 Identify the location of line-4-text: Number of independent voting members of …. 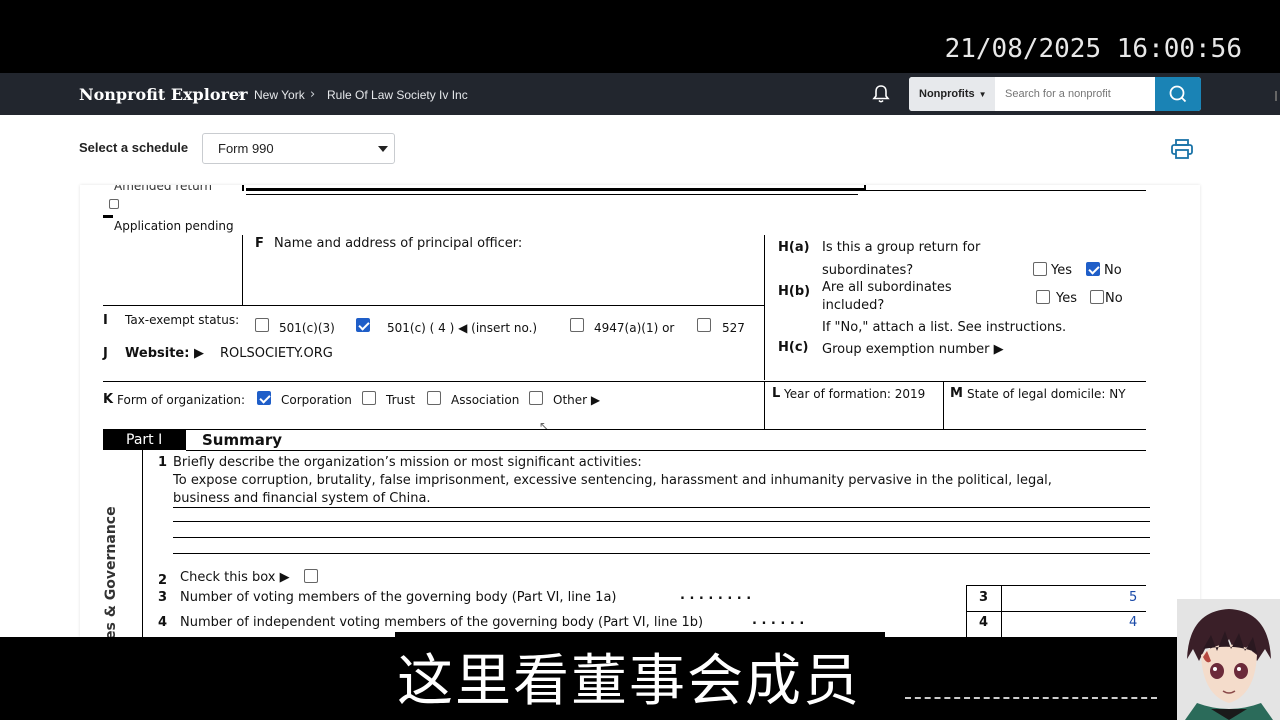
(442, 622).